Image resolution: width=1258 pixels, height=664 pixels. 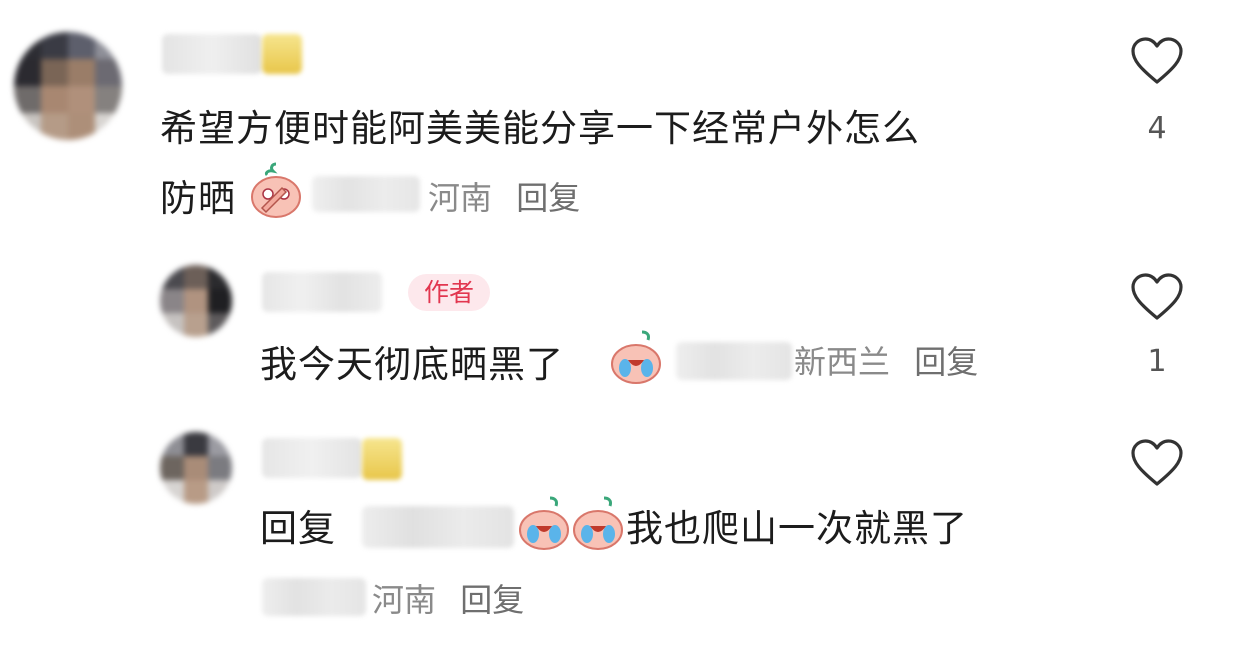 I want to click on reply-text: 我也爬山一次就黑了, so click(x=797, y=528).